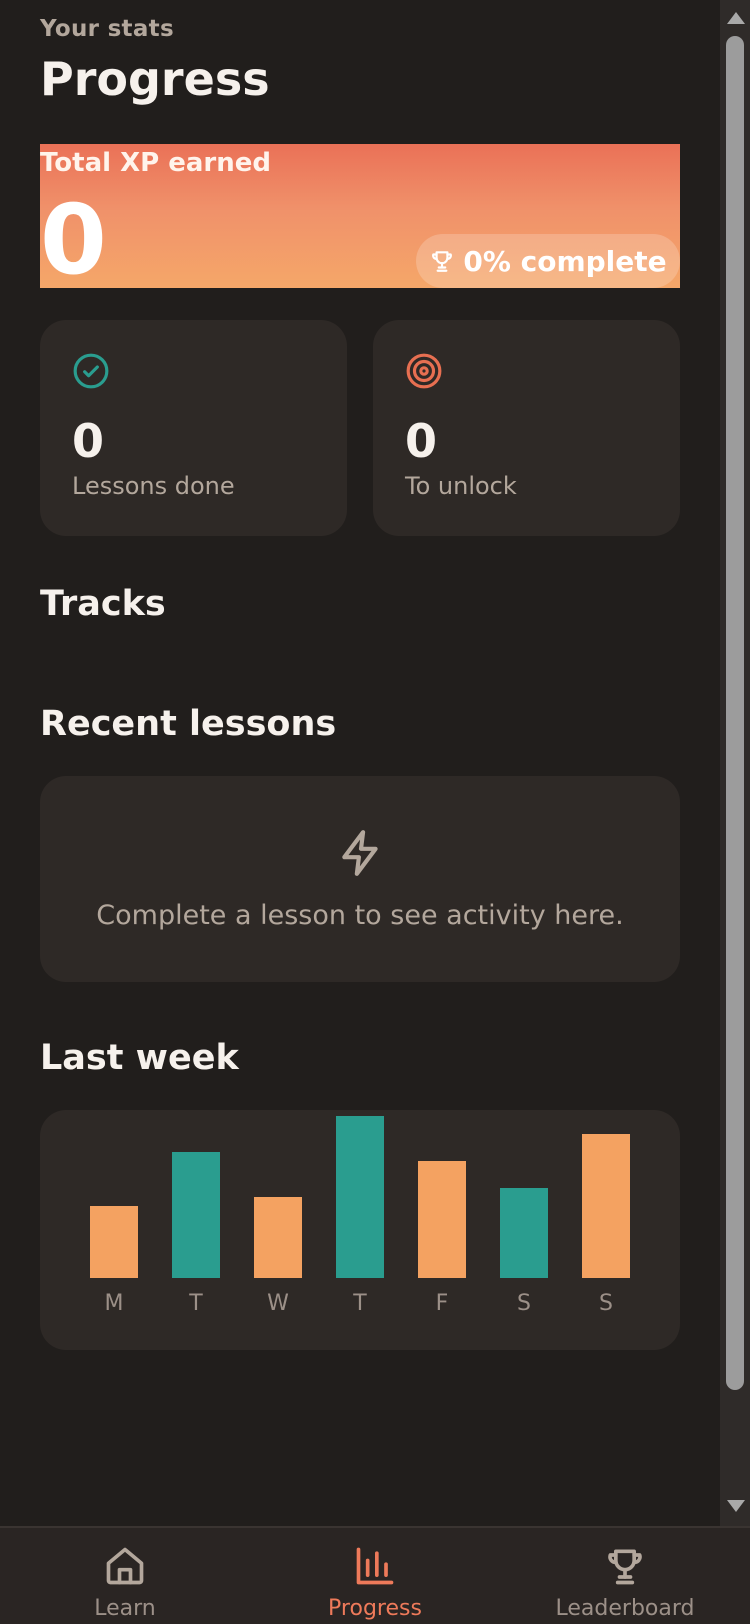  Describe the element at coordinates (91, 371) in the screenshot. I see `check-circle-icon` at that location.